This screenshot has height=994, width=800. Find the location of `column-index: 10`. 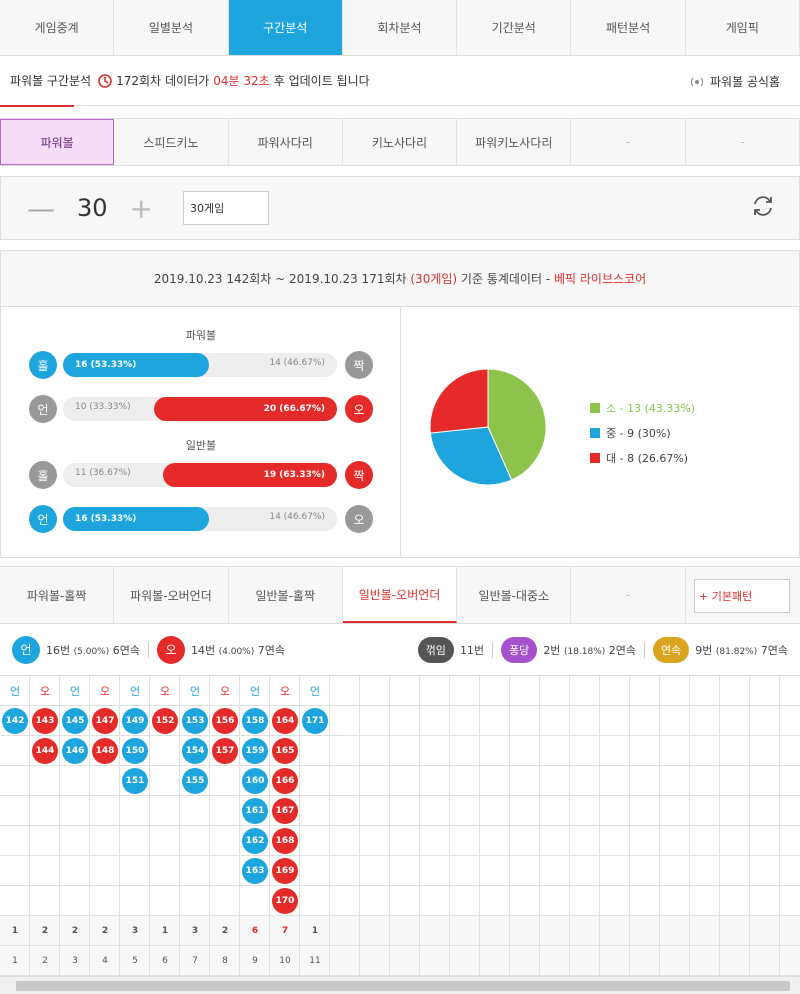

column-index: 10 is located at coordinates (285, 961).